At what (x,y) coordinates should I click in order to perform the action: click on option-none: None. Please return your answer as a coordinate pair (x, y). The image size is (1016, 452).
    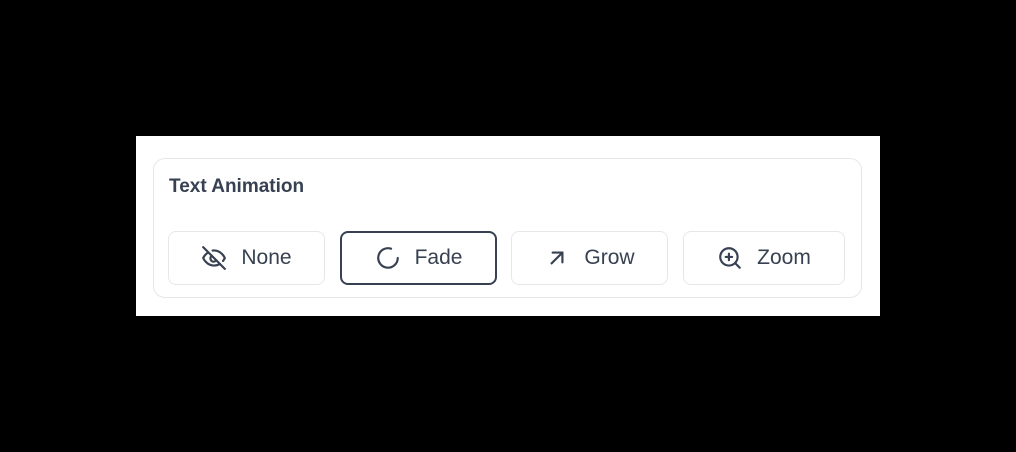
    Looking at the image, I should click on (246, 258).